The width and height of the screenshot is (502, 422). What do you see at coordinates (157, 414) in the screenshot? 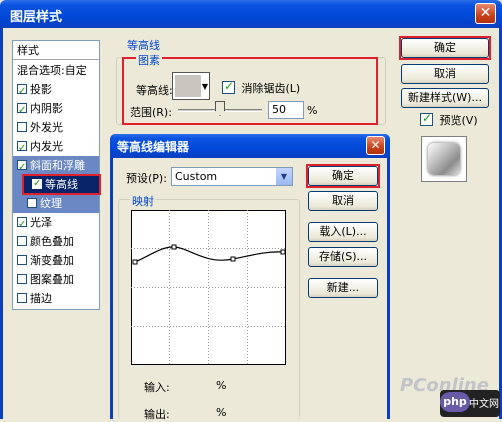
I see `output-label: 输出:` at bounding box center [157, 414].